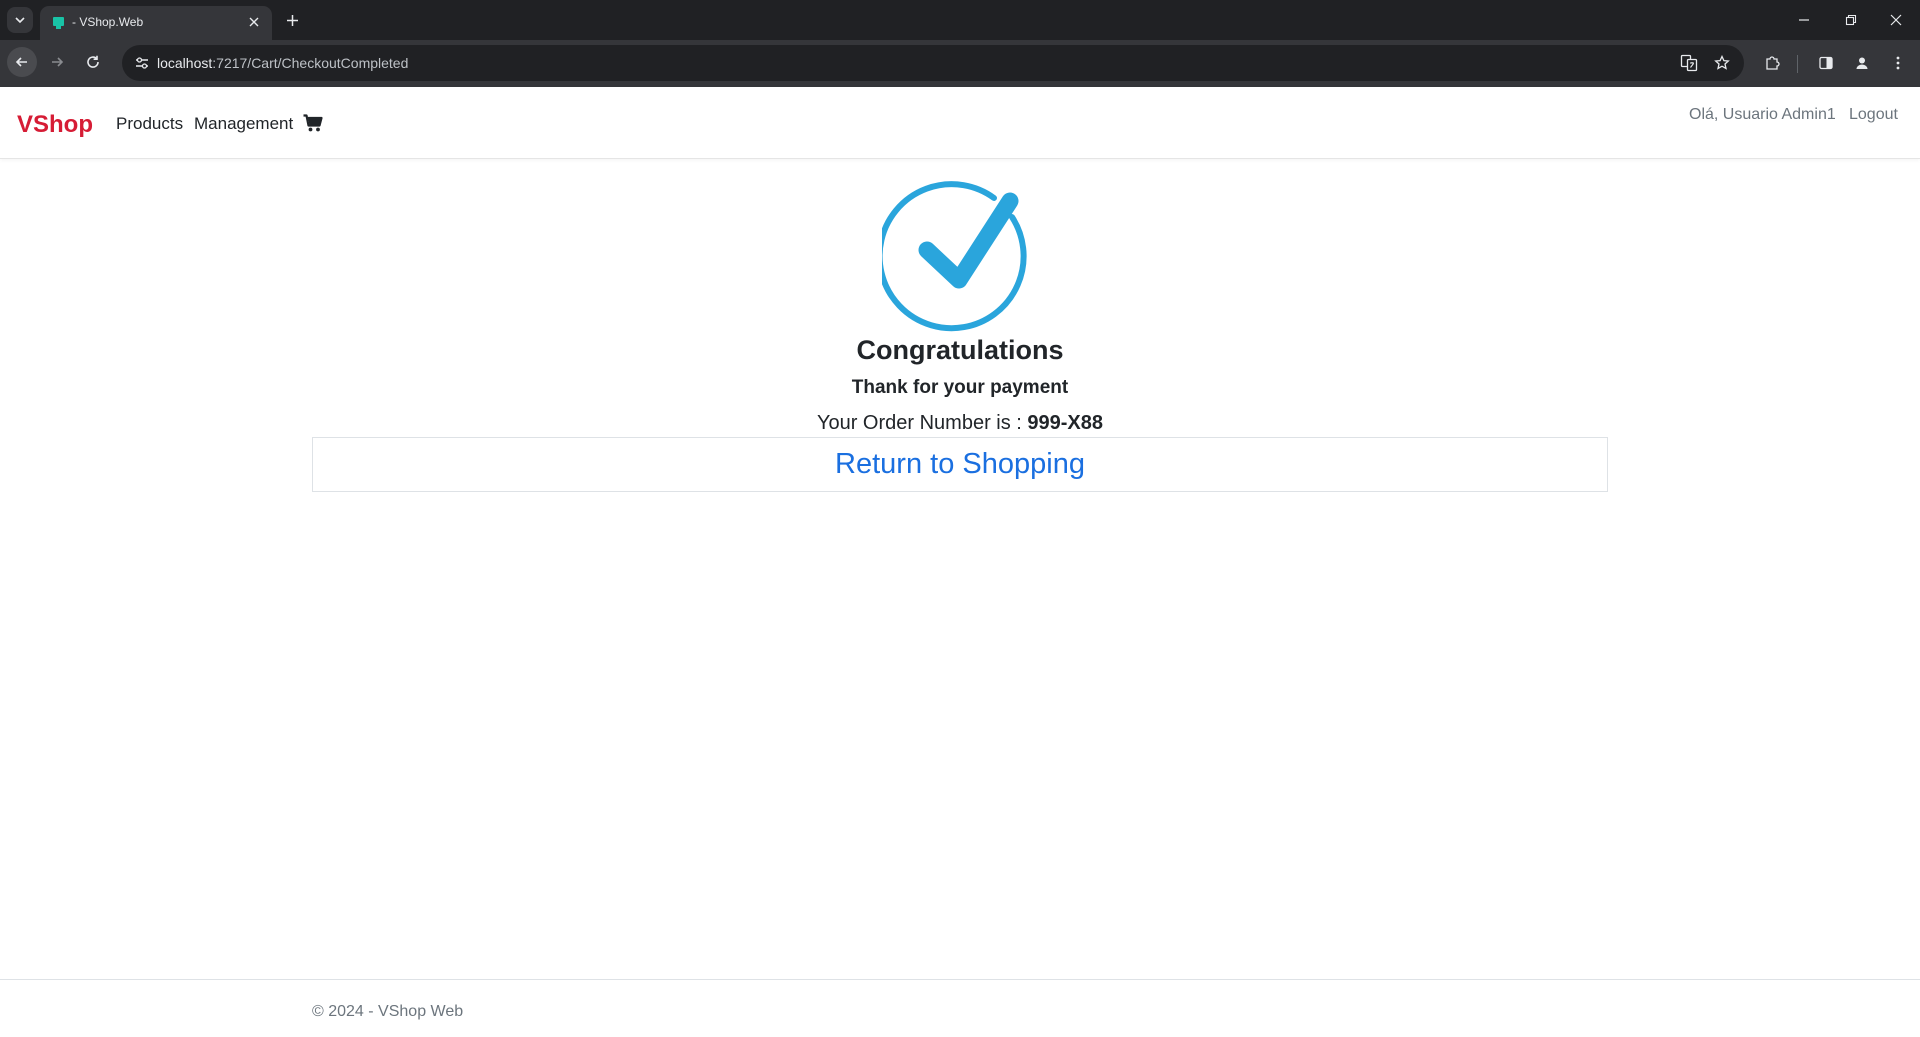 The height and width of the screenshot is (1037, 1920). What do you see at coordinates (922, 423) in the screenshot?
I see `order-number-label: Your Order Number is :` at bounding box center [922, 423].